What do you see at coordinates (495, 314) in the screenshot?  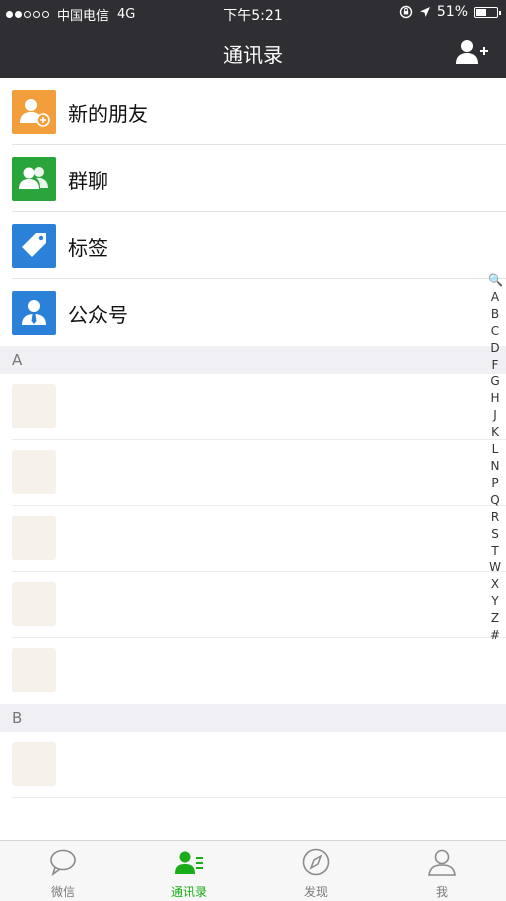 I see `index-letter: B` at bounding box center [495, 314].